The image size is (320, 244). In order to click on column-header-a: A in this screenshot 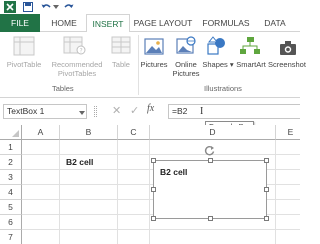, I will do `click(41, 132)`.